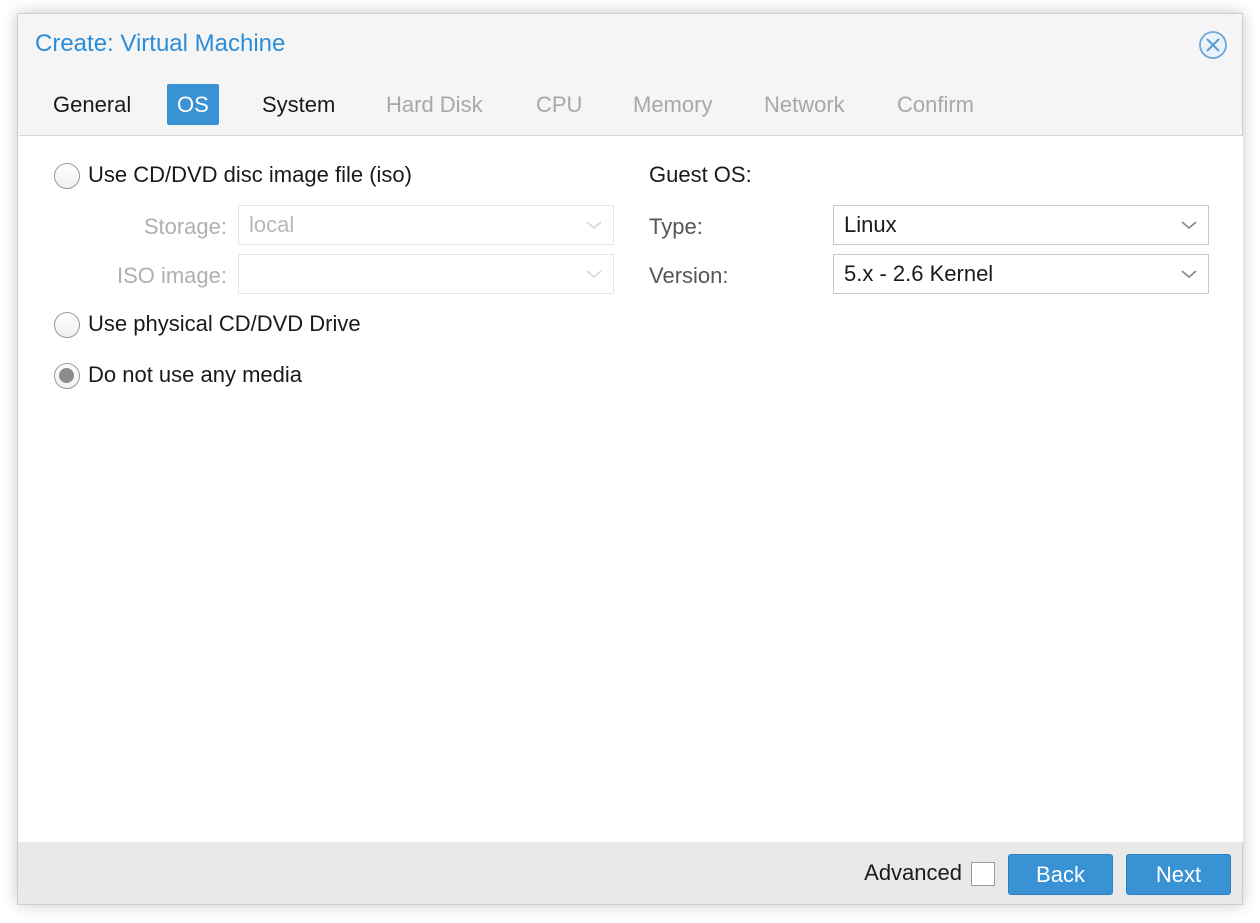  Describe the element at coordinates (160, 43) in the screenshot. I see `dialog-title: Create: Virtual Machine` at that location.